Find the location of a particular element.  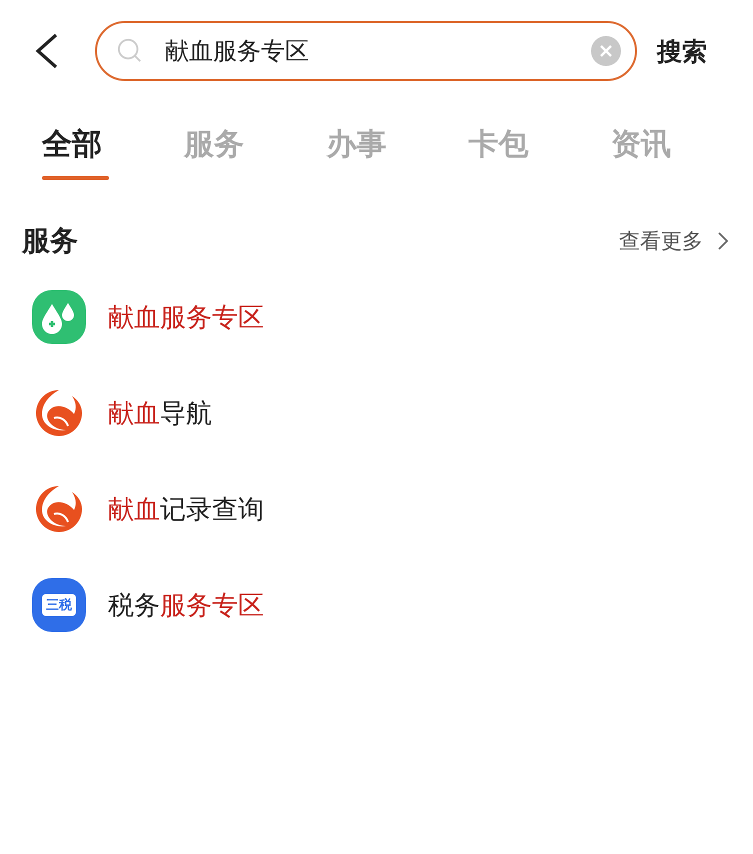

tax-app-icon: 三税 is located at coordinates (59, 605).